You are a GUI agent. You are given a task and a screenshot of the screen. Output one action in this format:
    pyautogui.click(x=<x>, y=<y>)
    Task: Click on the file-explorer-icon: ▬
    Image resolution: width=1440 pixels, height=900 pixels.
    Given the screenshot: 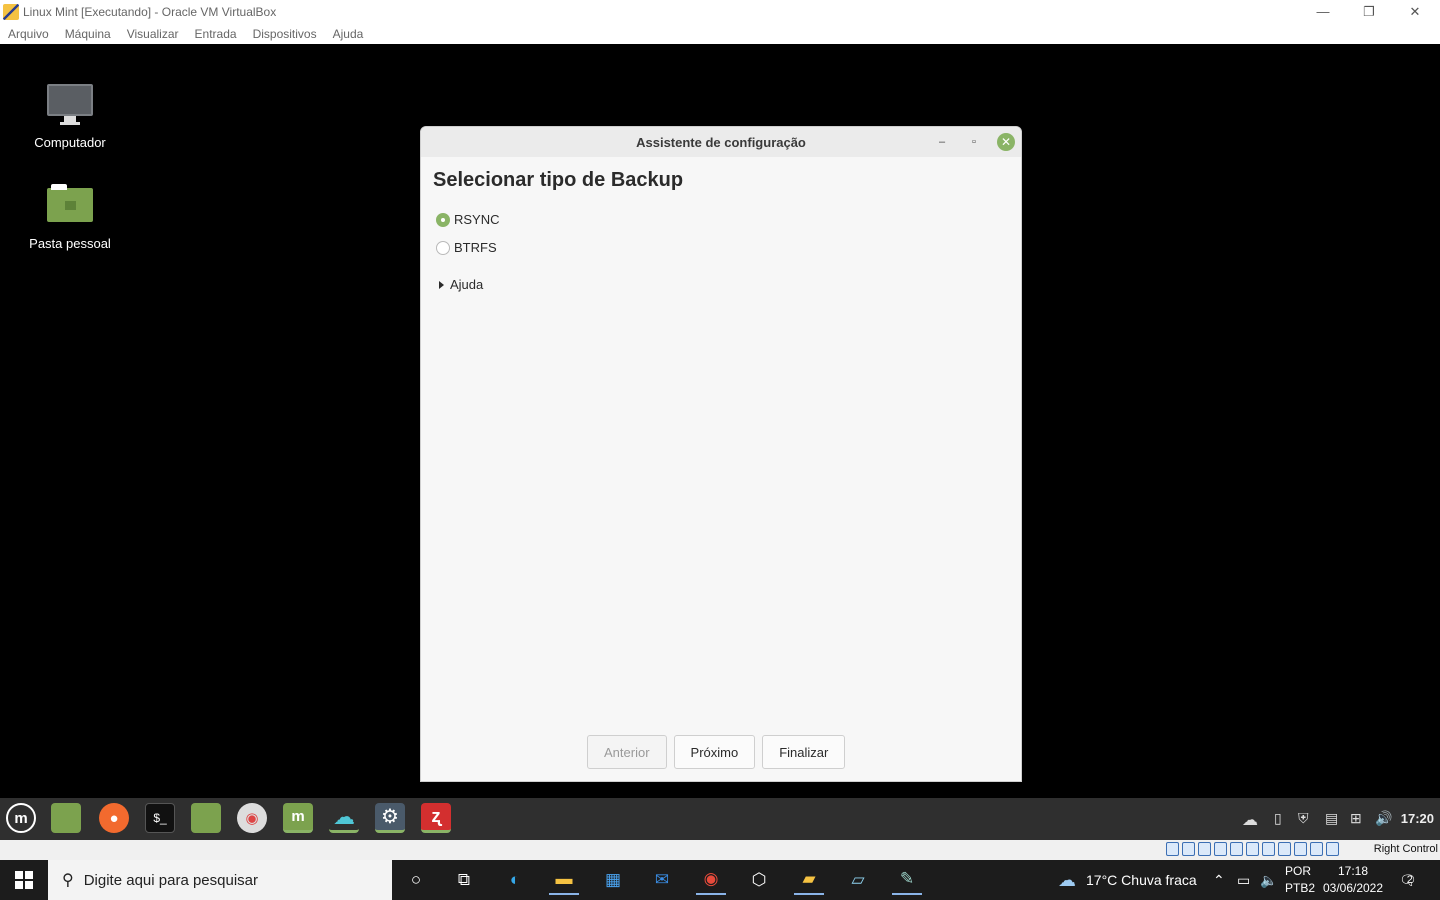 What is the action you would take?
    pyautogui.click(x=564, y=880)
    